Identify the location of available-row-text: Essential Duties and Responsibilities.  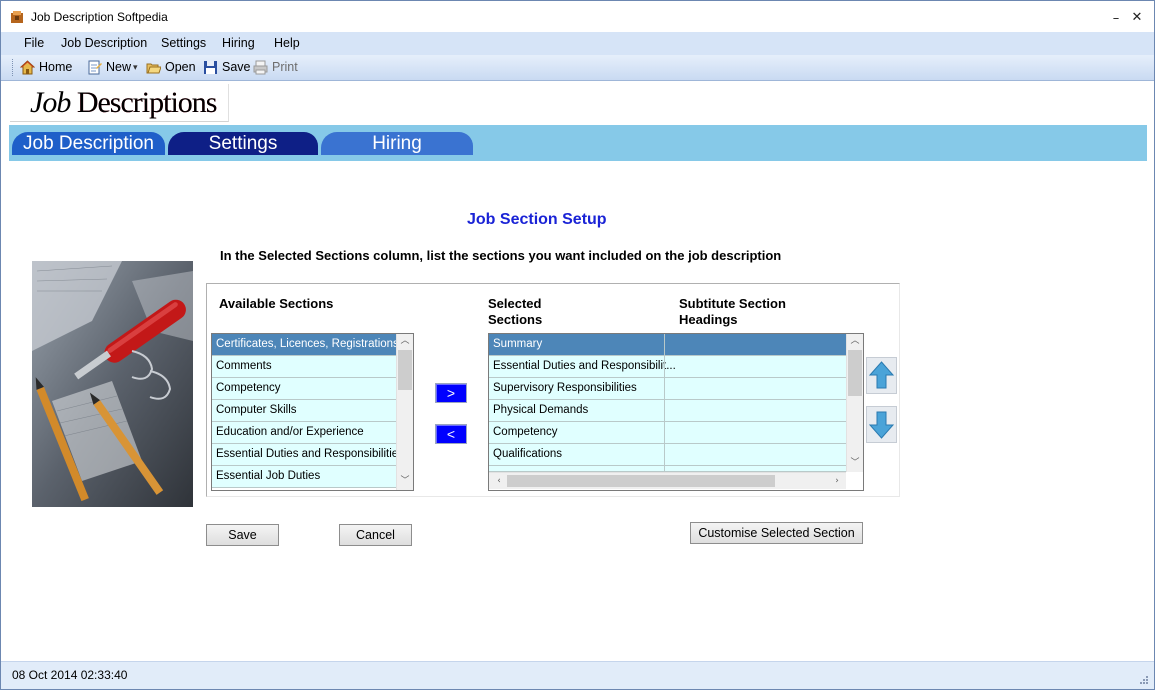
(306, 454).